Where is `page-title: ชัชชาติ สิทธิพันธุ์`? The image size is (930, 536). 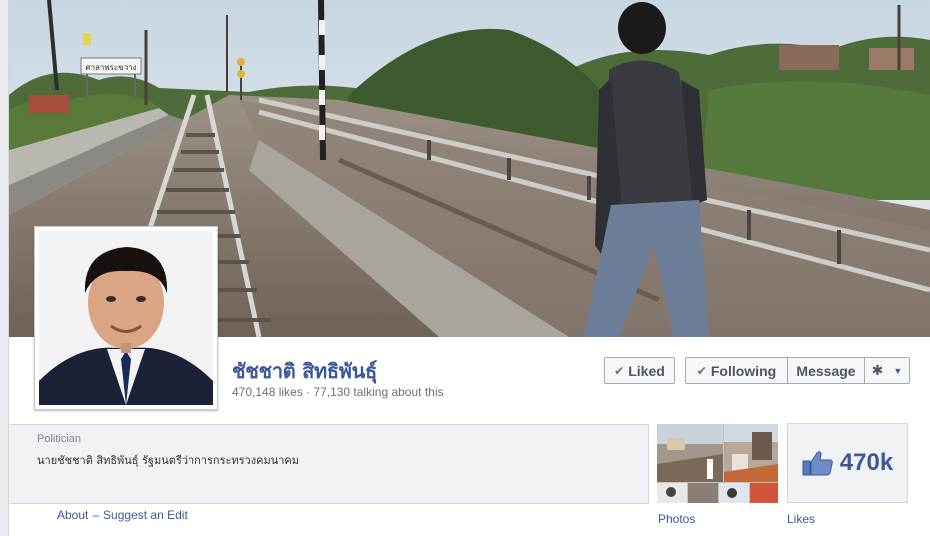 page-title: ชัชชาติ สิทธิพันธุ์ is located at coordinates (304, 371).